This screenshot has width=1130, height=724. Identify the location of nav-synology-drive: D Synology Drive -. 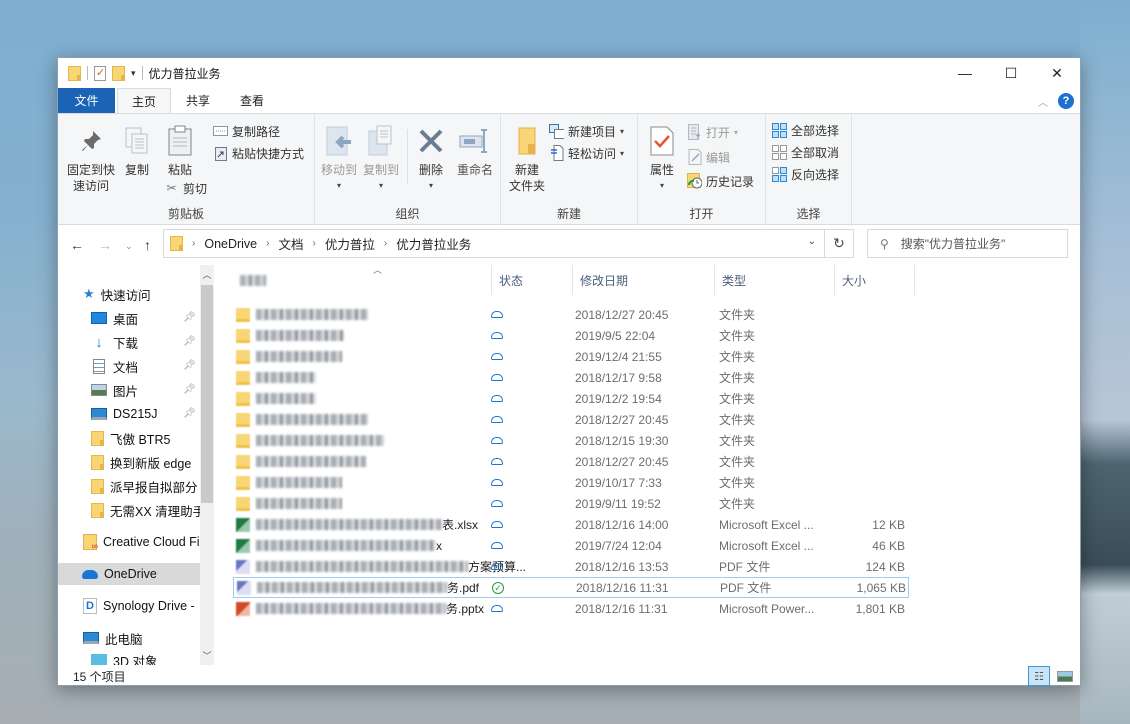
(139, 606).